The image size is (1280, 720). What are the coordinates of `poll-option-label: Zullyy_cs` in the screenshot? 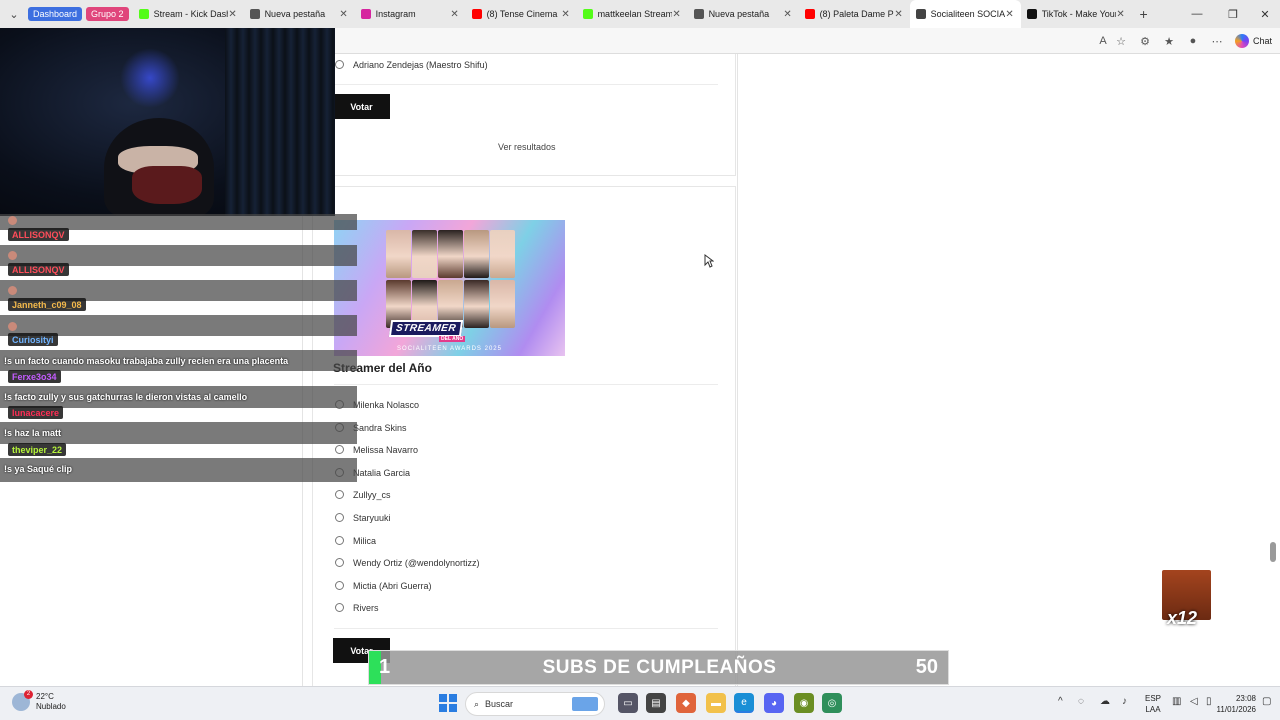 It's located at (372, 495).